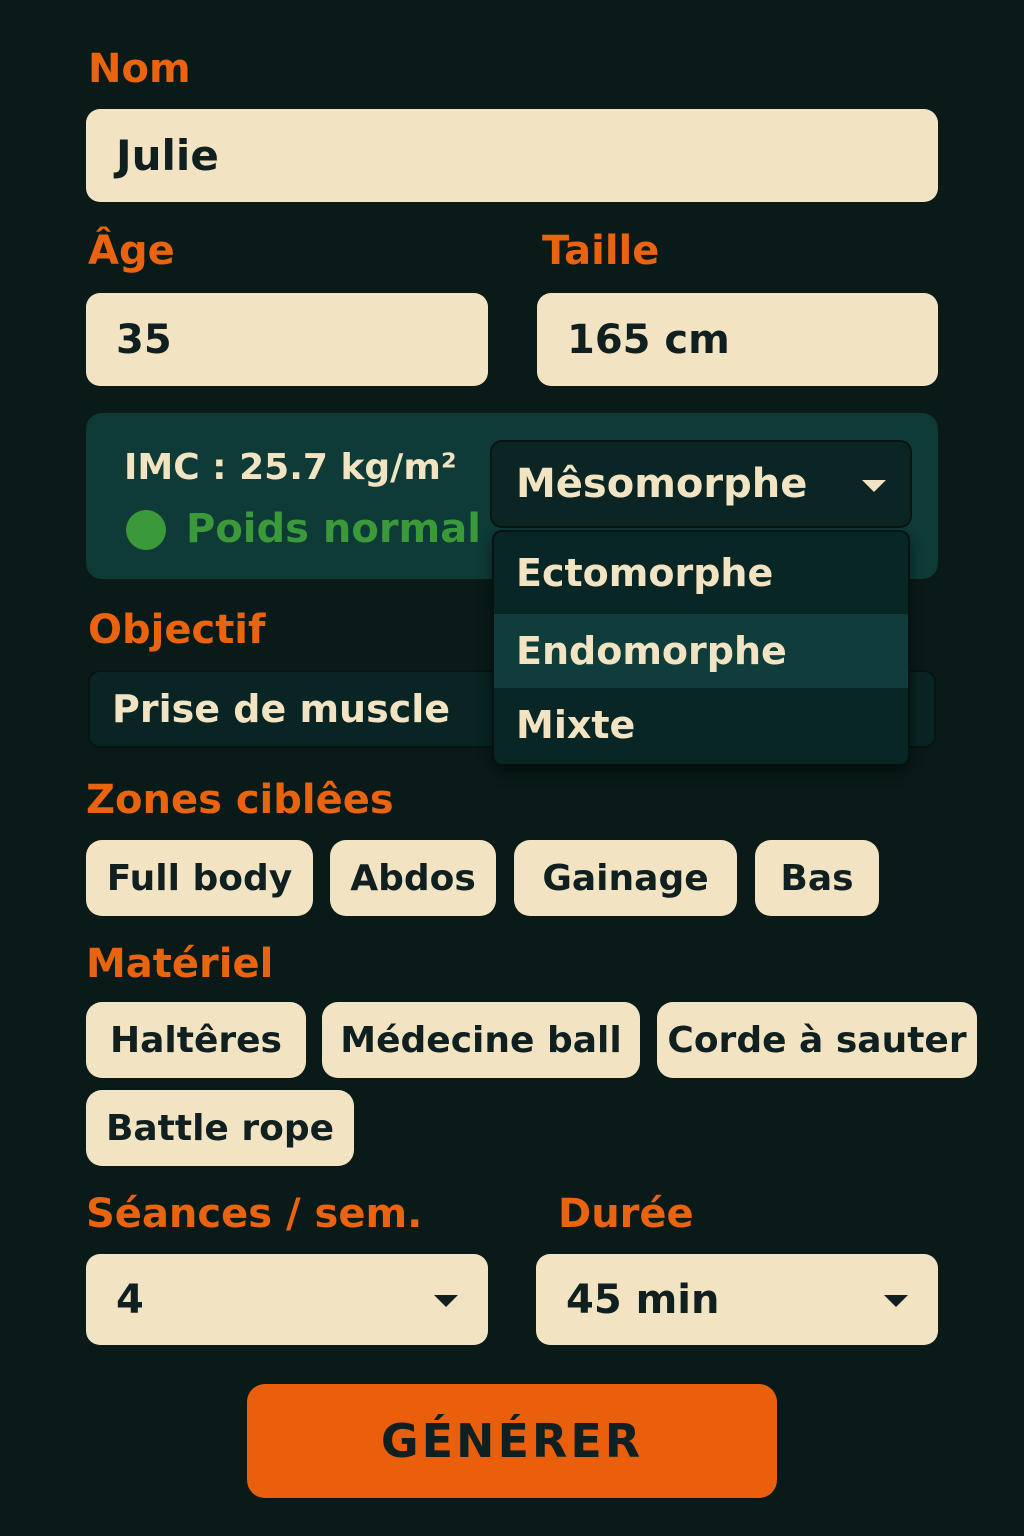 Image resolution: width=1024 pixels, height=1536 pixels. What do you see at coordinates (254, 1214) in the screenshot?
I see `sessions-label: Séances / sem.` at bounding box center [254, 1214].